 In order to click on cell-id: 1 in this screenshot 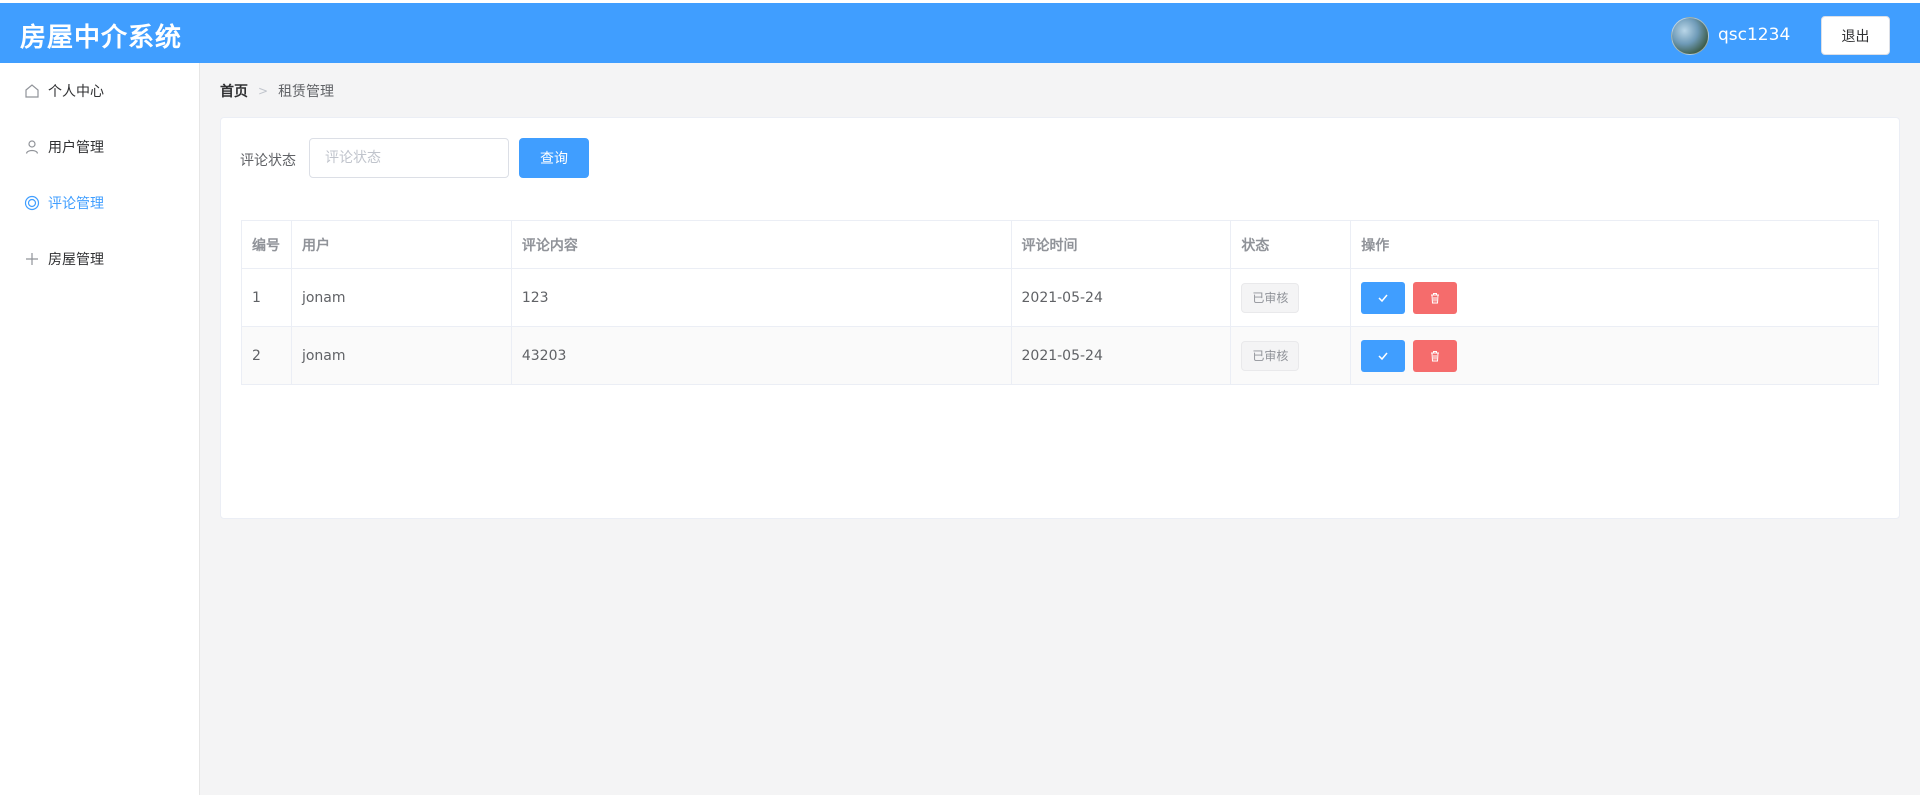, I will do `click(266, 297)`.